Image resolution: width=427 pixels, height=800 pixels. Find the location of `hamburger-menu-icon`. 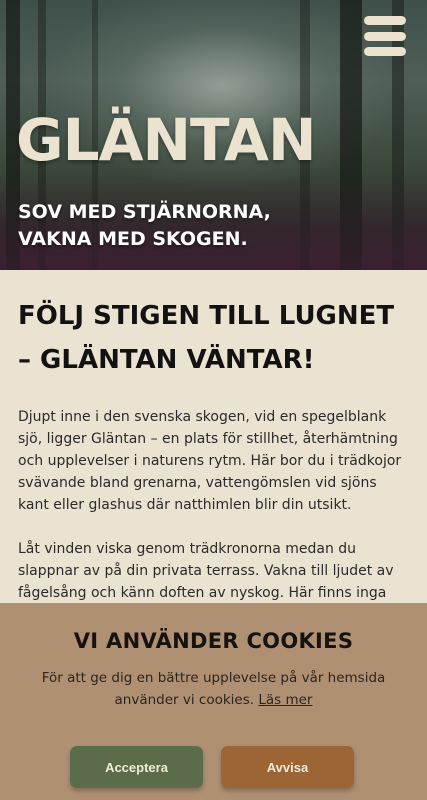

hamburger-menu-icon is located at coordinates (385, 36).